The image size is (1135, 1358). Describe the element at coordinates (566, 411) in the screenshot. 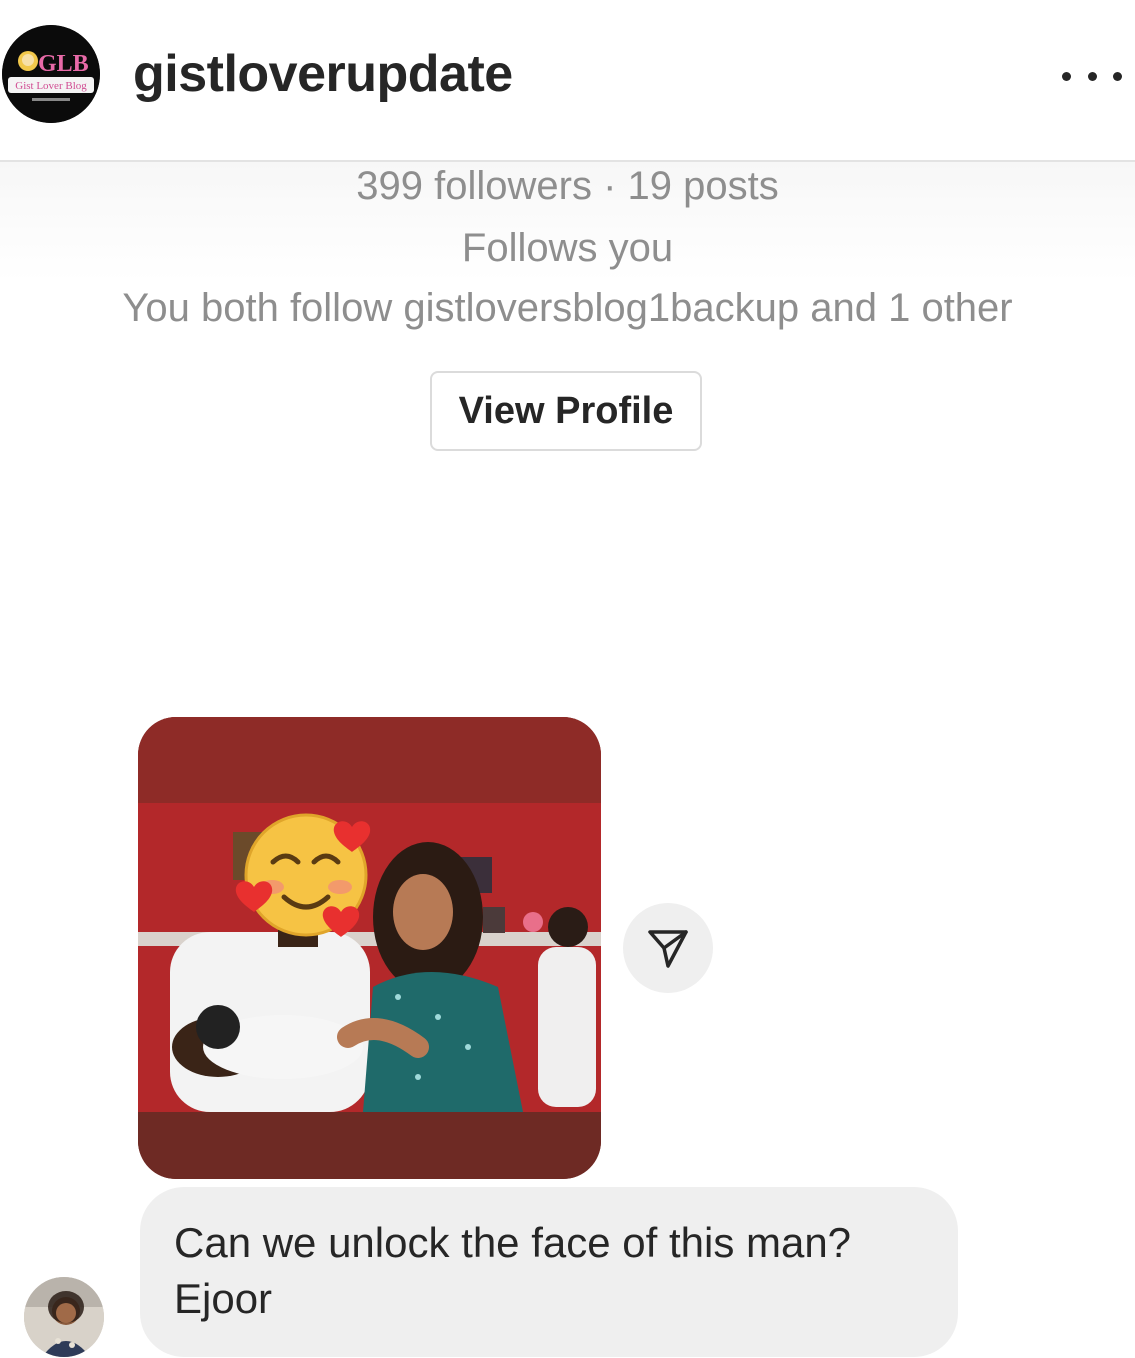

I see `view-profile-button: View Profile` at that location.